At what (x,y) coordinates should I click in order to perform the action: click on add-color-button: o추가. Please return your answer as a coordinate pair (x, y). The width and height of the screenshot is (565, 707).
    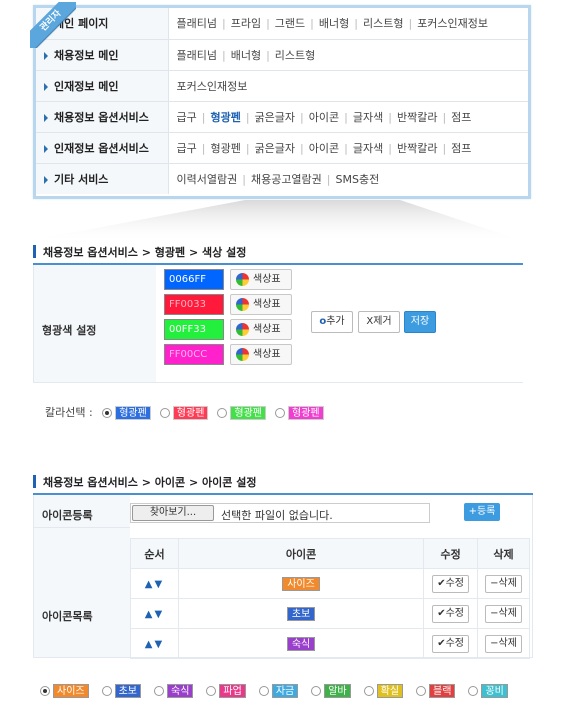
    Looking at the image, I should click on (332, 322).